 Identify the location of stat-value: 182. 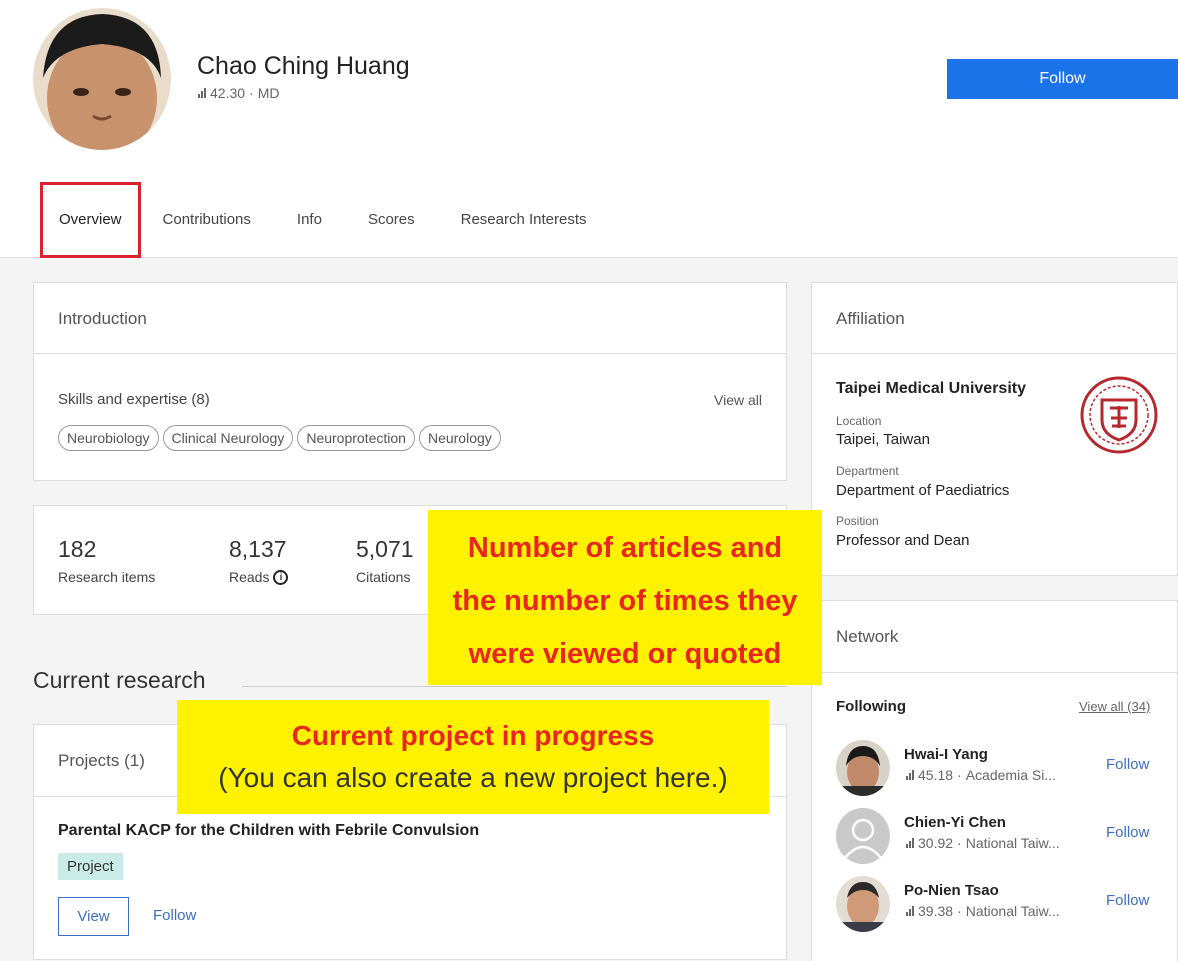
(77, 549).